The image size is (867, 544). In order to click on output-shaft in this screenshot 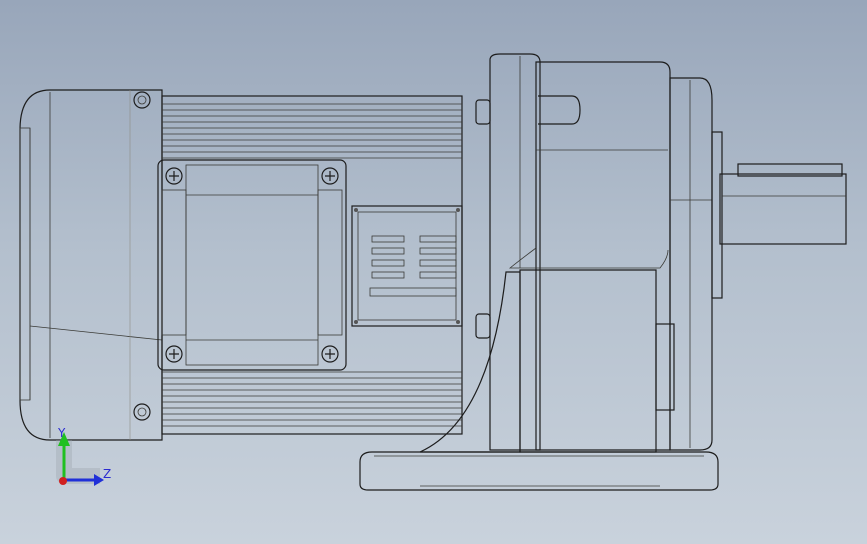, I will do `click(779, 215)`.